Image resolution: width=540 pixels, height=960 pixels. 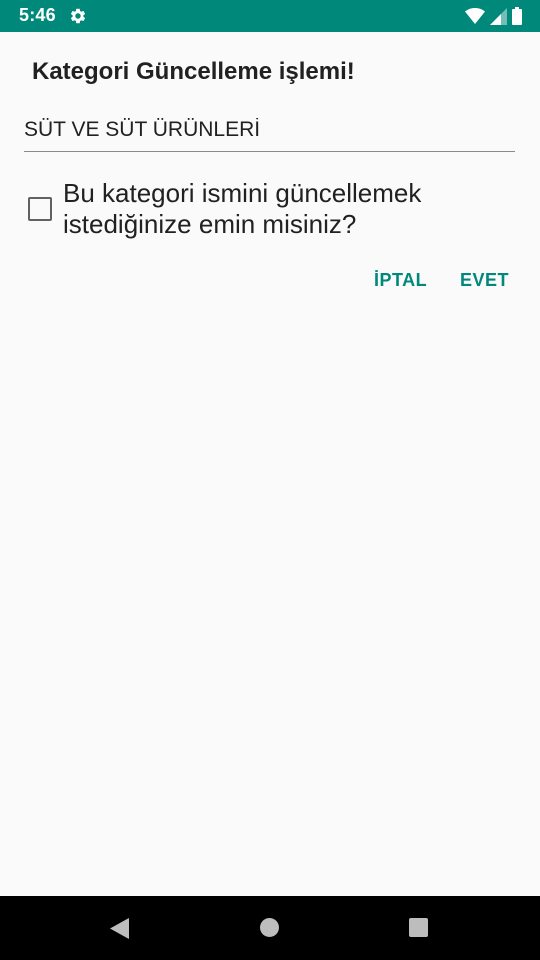 I want to click on category-name-input, so click(x=269, y=133).